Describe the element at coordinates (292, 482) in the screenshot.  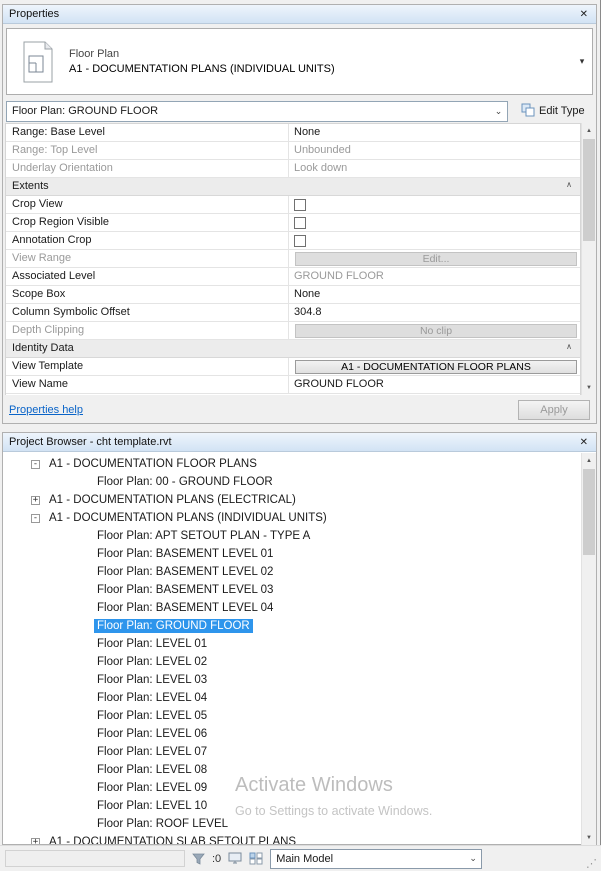
I see `tree-item: Floor Plan: 00 - GROUND FLOOR` at that location.